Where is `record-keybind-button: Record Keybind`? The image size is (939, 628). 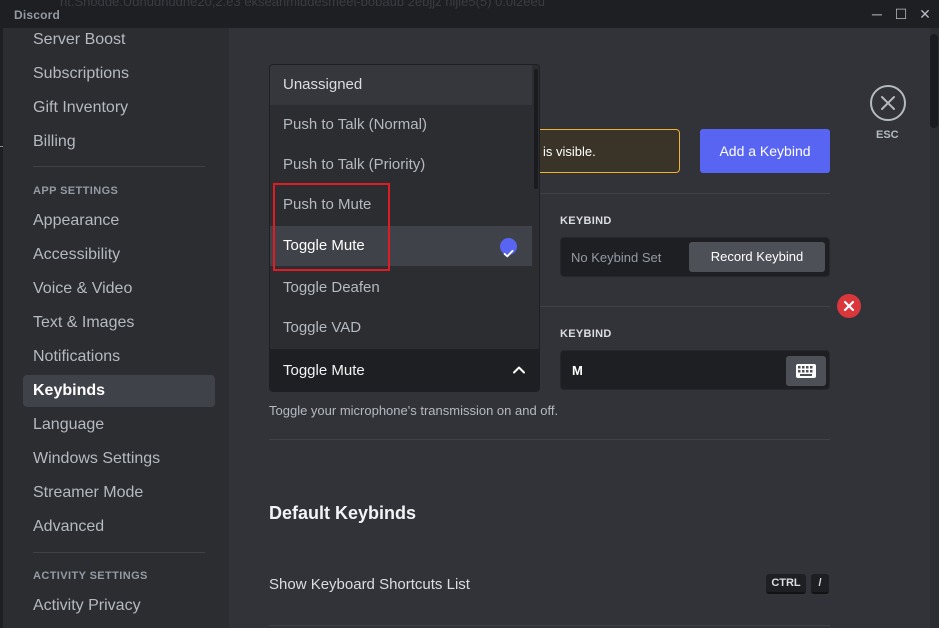 record-keybind-button: Record Keybind is located at coordinates (757, 257).